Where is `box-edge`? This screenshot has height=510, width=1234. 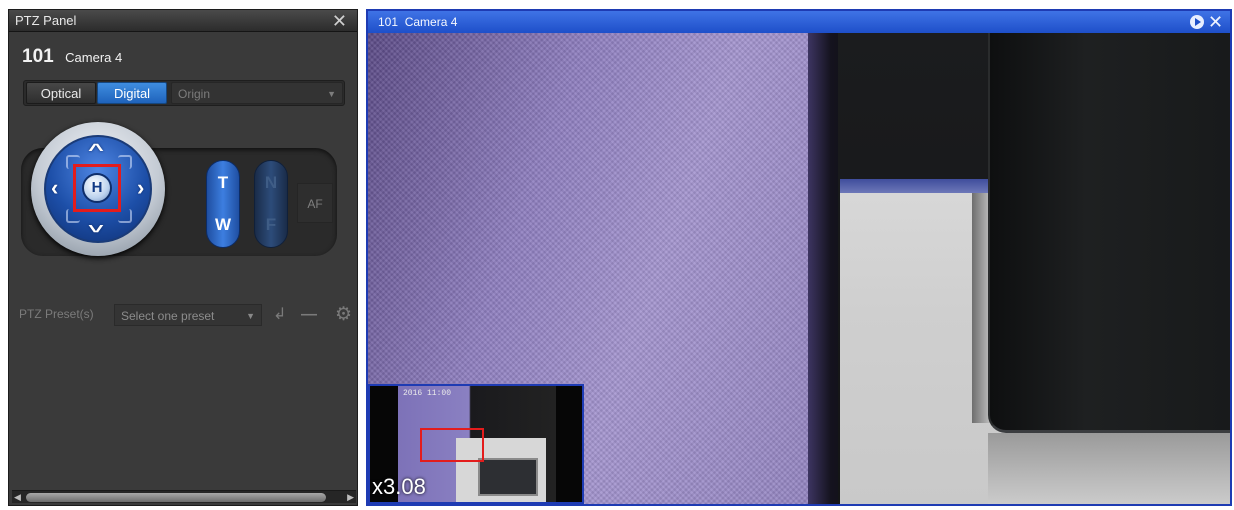
box-edge is located at coordinates (914, 186).